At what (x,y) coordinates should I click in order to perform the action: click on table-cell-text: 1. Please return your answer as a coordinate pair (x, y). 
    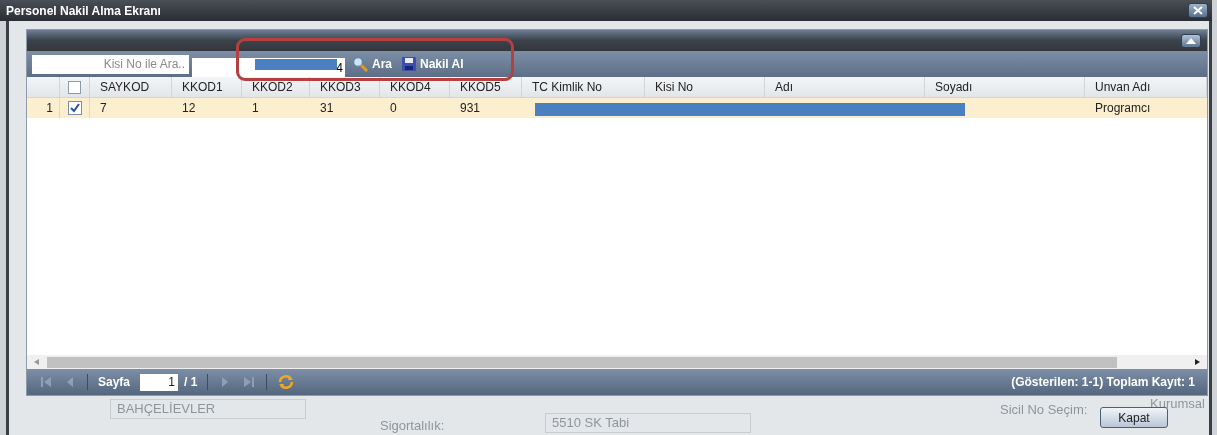
    Looking at the image, I should click on (255, 108).